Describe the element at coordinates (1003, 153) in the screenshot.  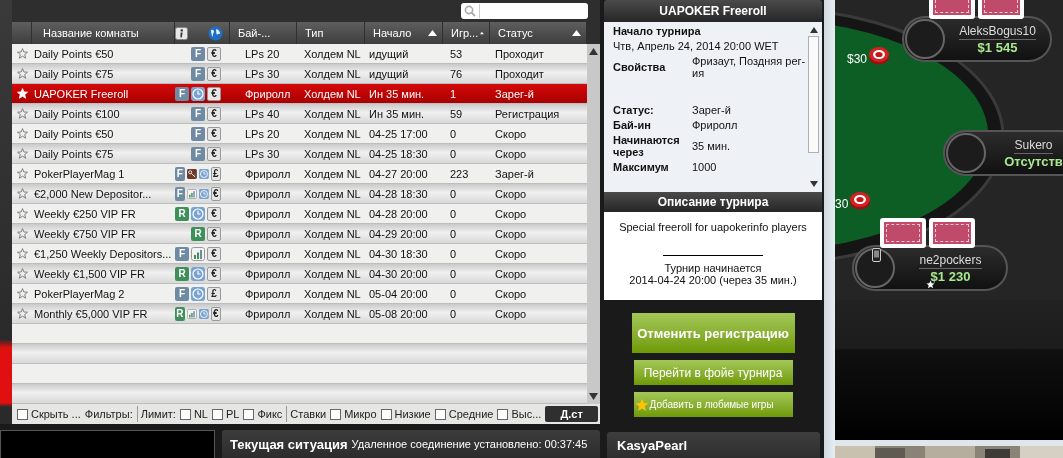
I see `player-seat: Sukero Отсутств` at that location.